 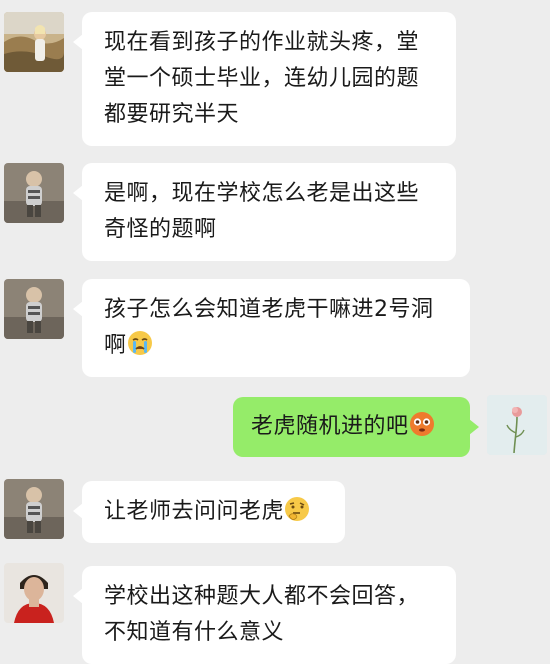 I want to click on flushed-face-icon, so click(x=422, y=424).